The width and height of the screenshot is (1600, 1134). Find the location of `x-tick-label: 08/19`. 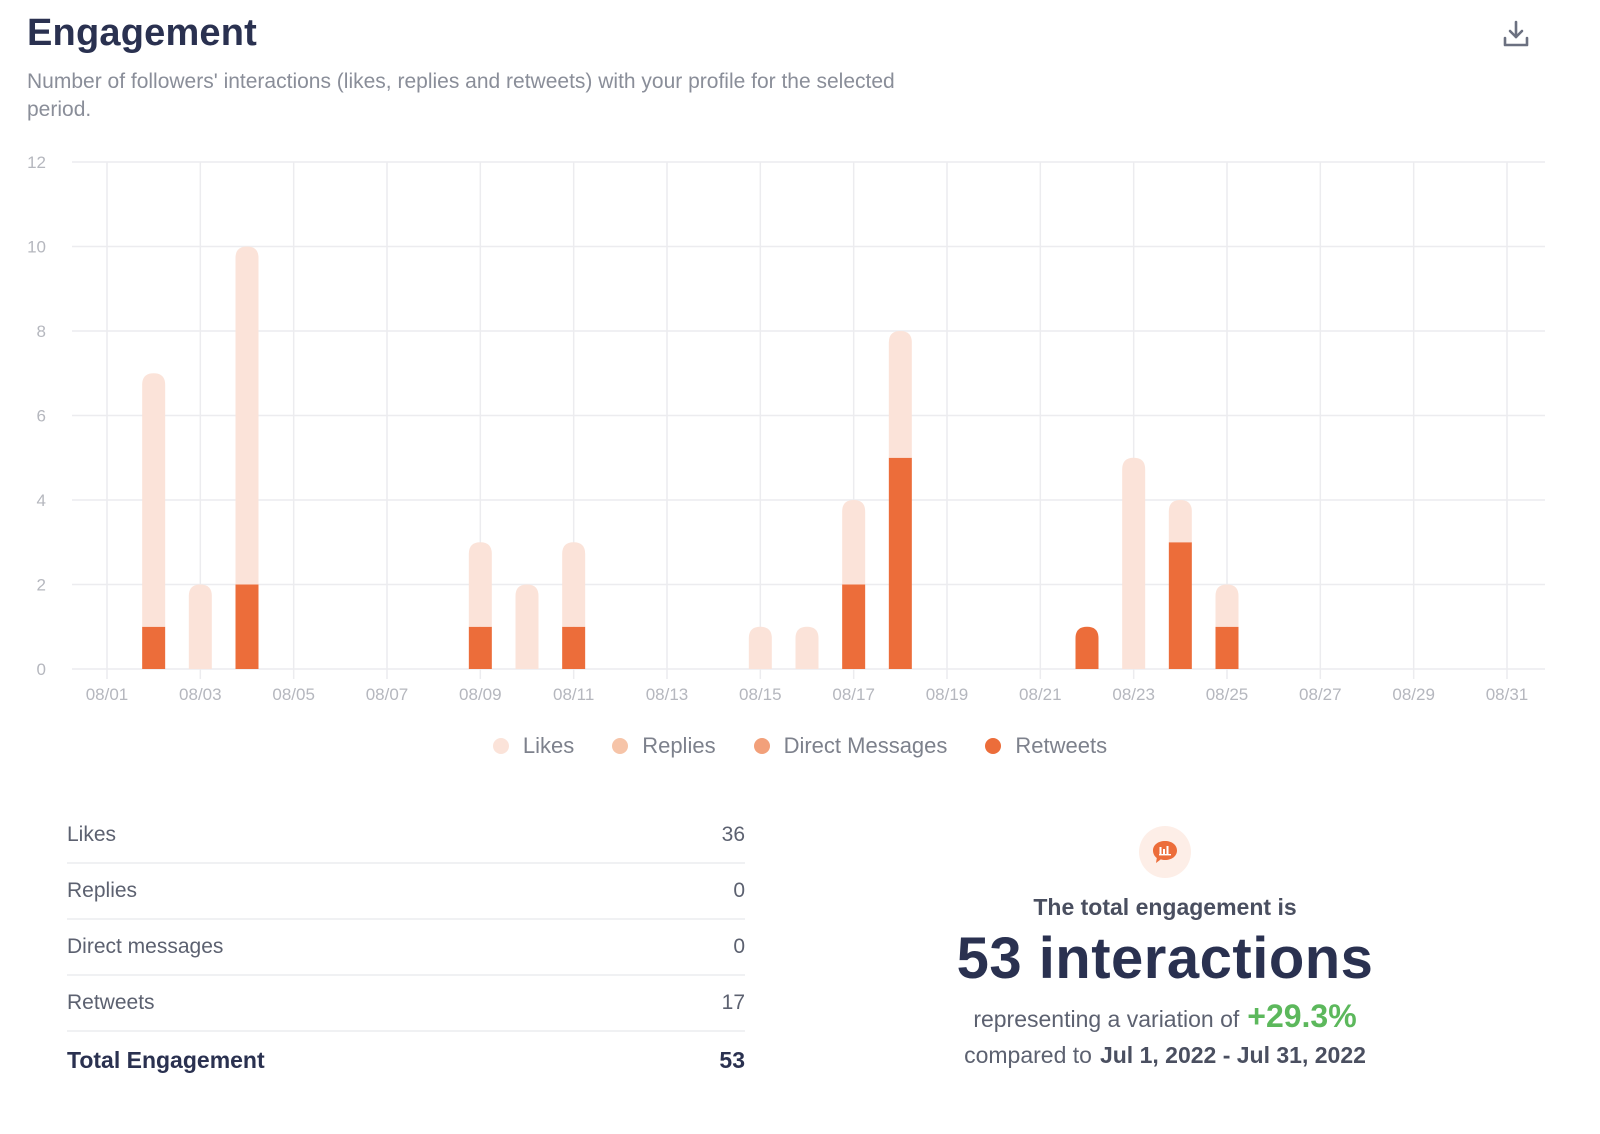

x-tick-label: 08/19 is located at coordinates (947, 694).